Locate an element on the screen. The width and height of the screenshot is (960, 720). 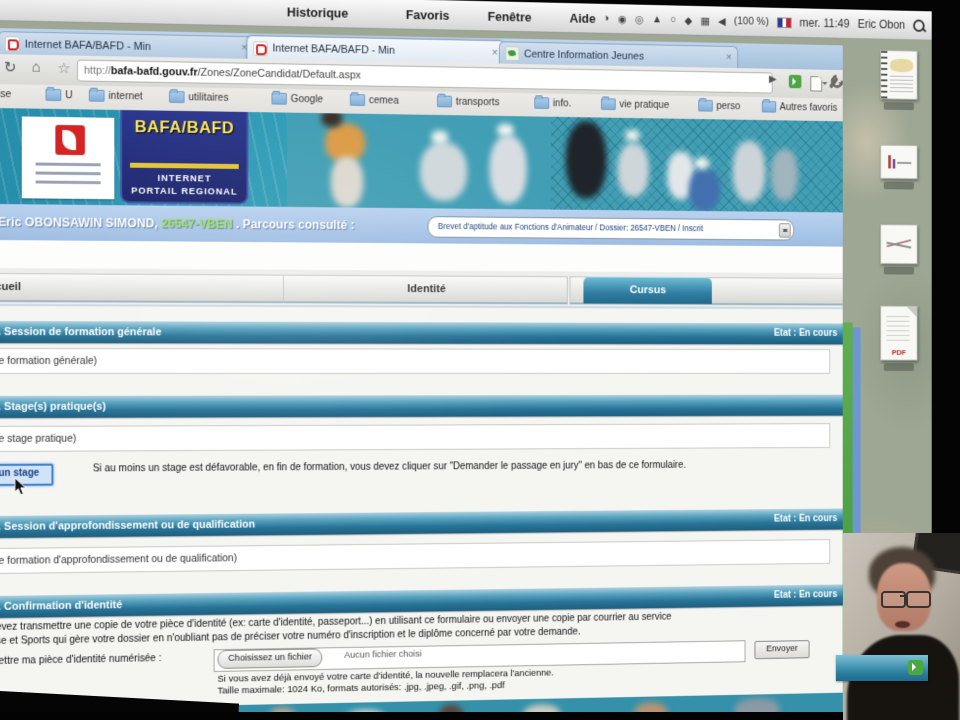
user-code: 26547-VBEN is located at coordinates (197, 224).